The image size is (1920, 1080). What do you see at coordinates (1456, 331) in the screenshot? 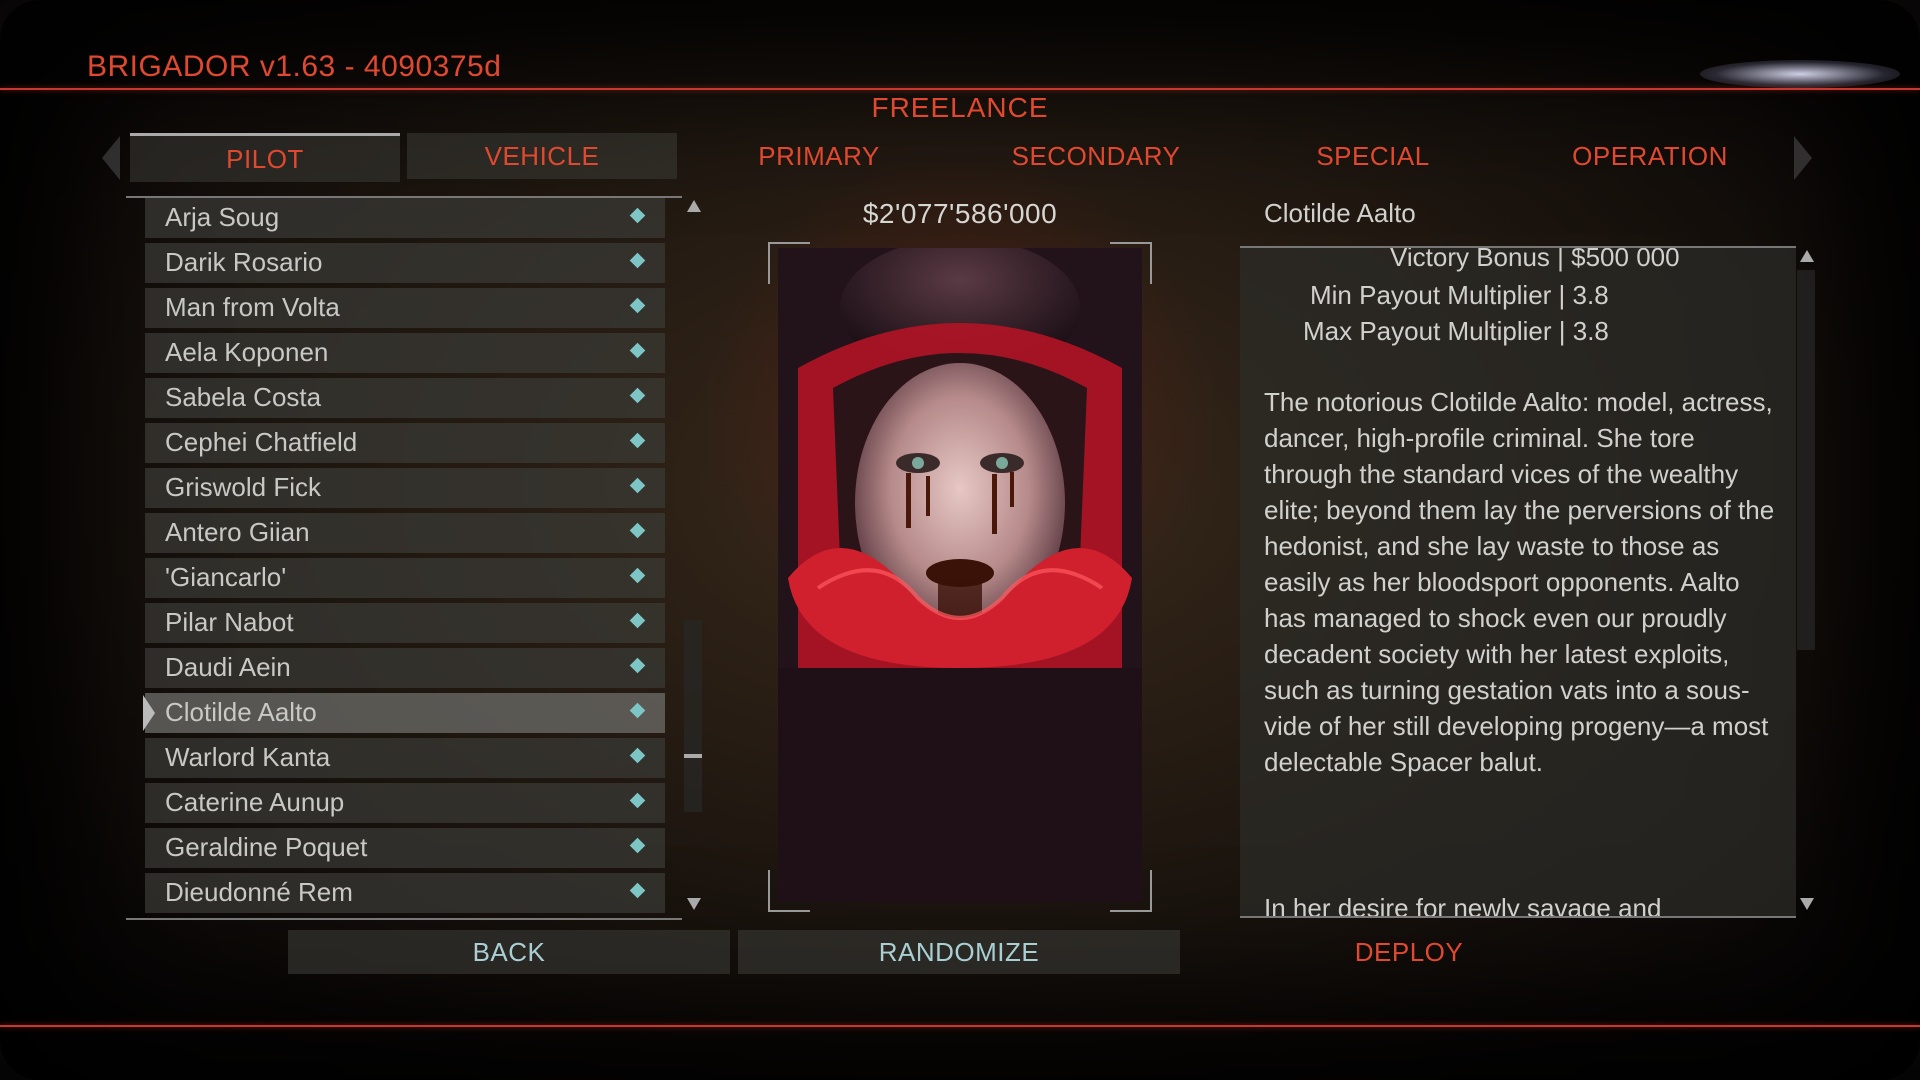
I see `stat-max-payout: Max Payout Multiplier | 3.8` at bounding box center [1456, 331].